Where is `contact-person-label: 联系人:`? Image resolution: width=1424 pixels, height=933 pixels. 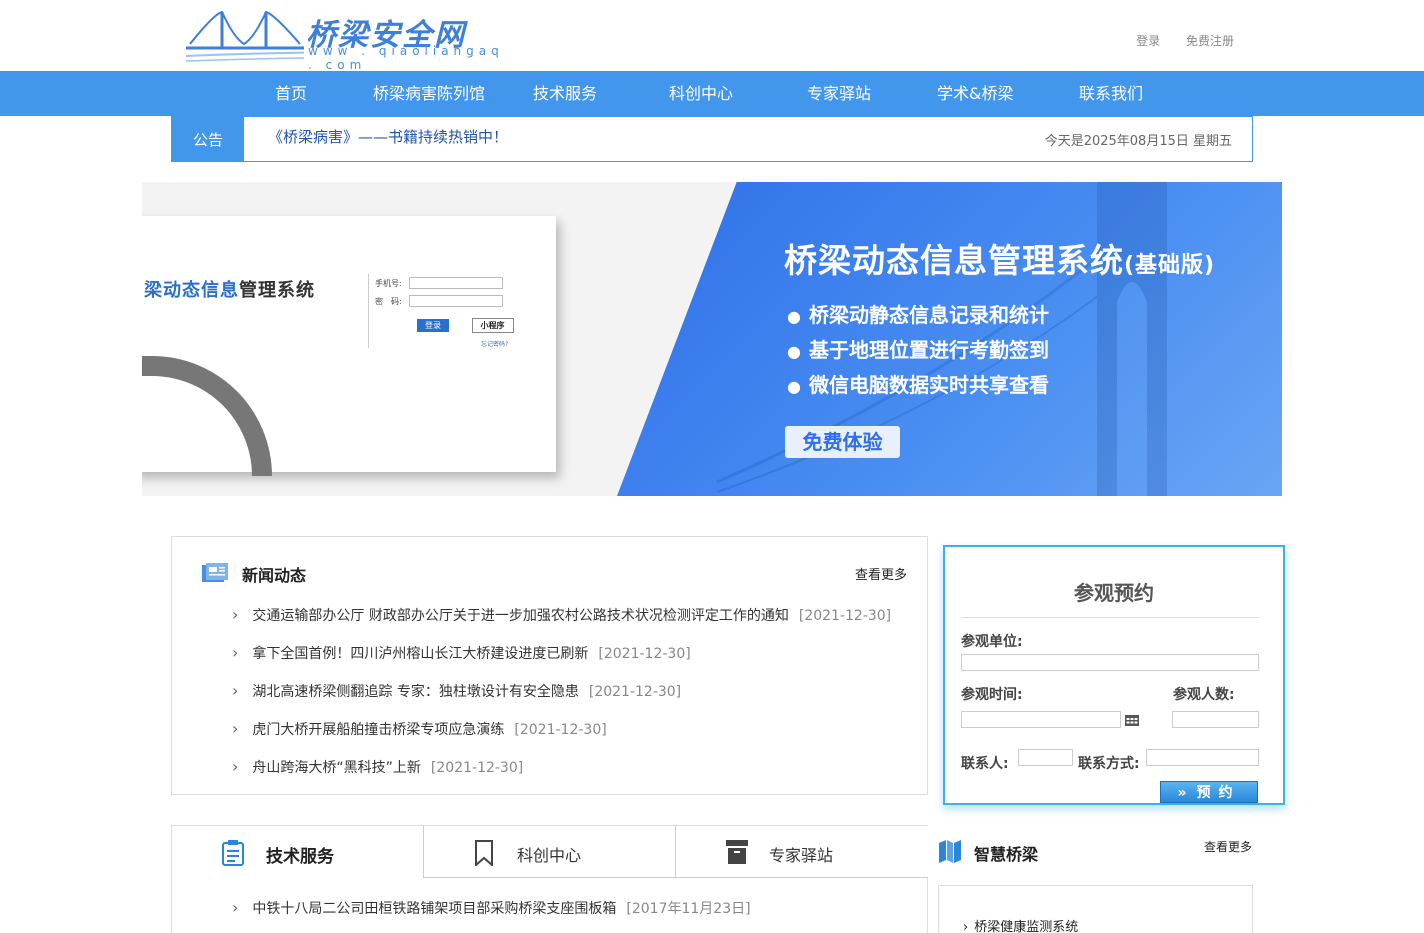 contact-person-label: 联系人: is located at coordinates (985, 764).